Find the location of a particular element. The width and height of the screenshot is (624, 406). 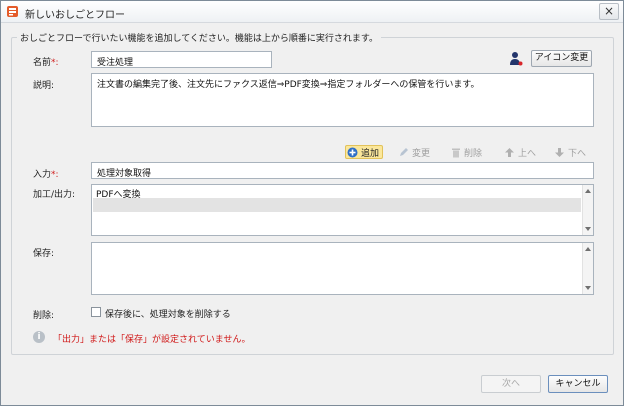

pencil-icon is located at coordinates (404, 151).